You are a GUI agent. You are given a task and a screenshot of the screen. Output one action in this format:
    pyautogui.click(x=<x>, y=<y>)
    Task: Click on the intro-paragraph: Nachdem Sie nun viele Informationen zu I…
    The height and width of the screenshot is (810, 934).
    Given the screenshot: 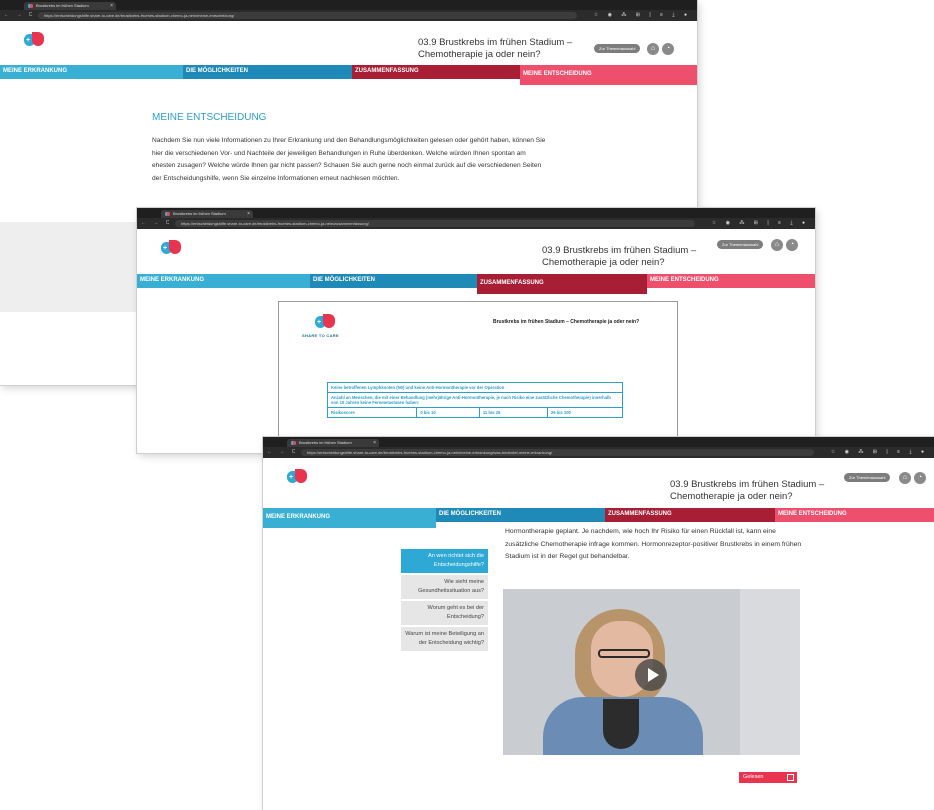 What is the action you would take?
    pyautogui.click(x=349, y=159)
    